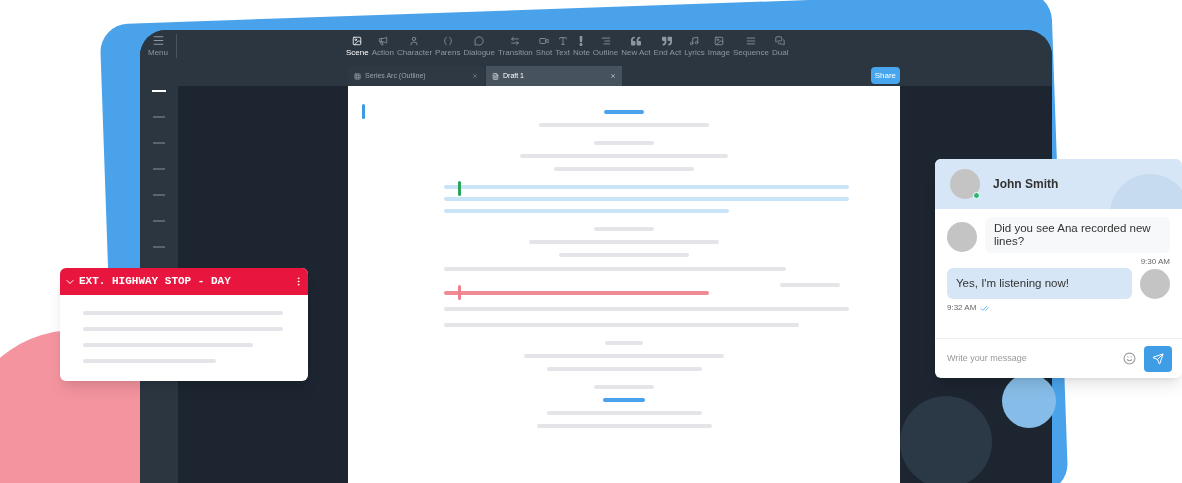  I want to click on document-icon, so click(495, 76).